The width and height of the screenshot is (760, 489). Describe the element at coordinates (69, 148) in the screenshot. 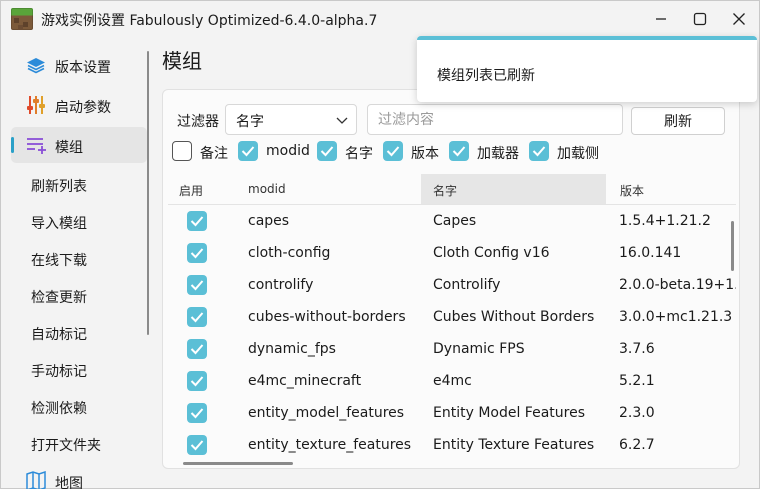

I see `sidebar-item-label: 模组` at that location.